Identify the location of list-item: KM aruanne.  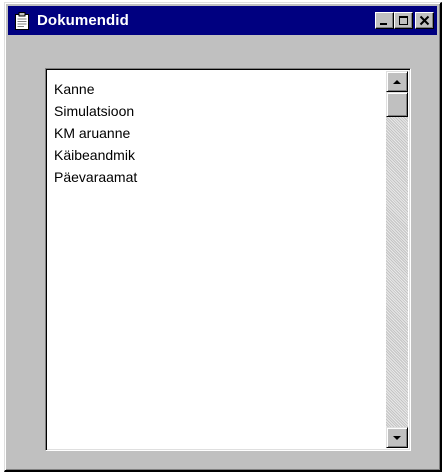
(220, 133).